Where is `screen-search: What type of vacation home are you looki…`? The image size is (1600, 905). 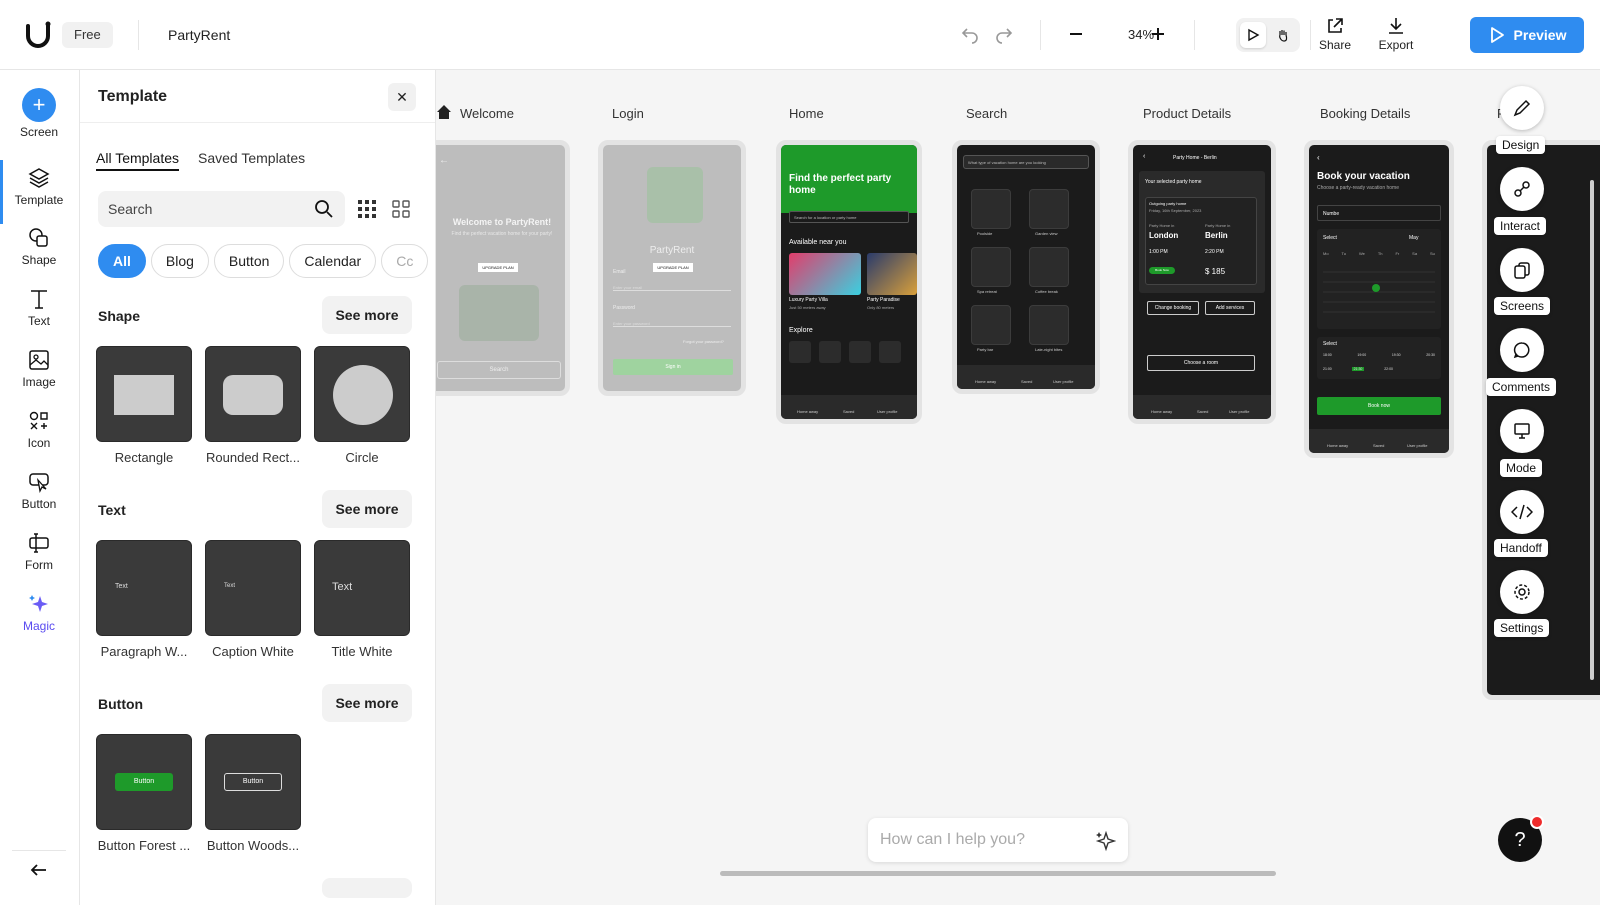 screen-search: What type of vacation home are you looki… is located at coordinates (1026, 267).